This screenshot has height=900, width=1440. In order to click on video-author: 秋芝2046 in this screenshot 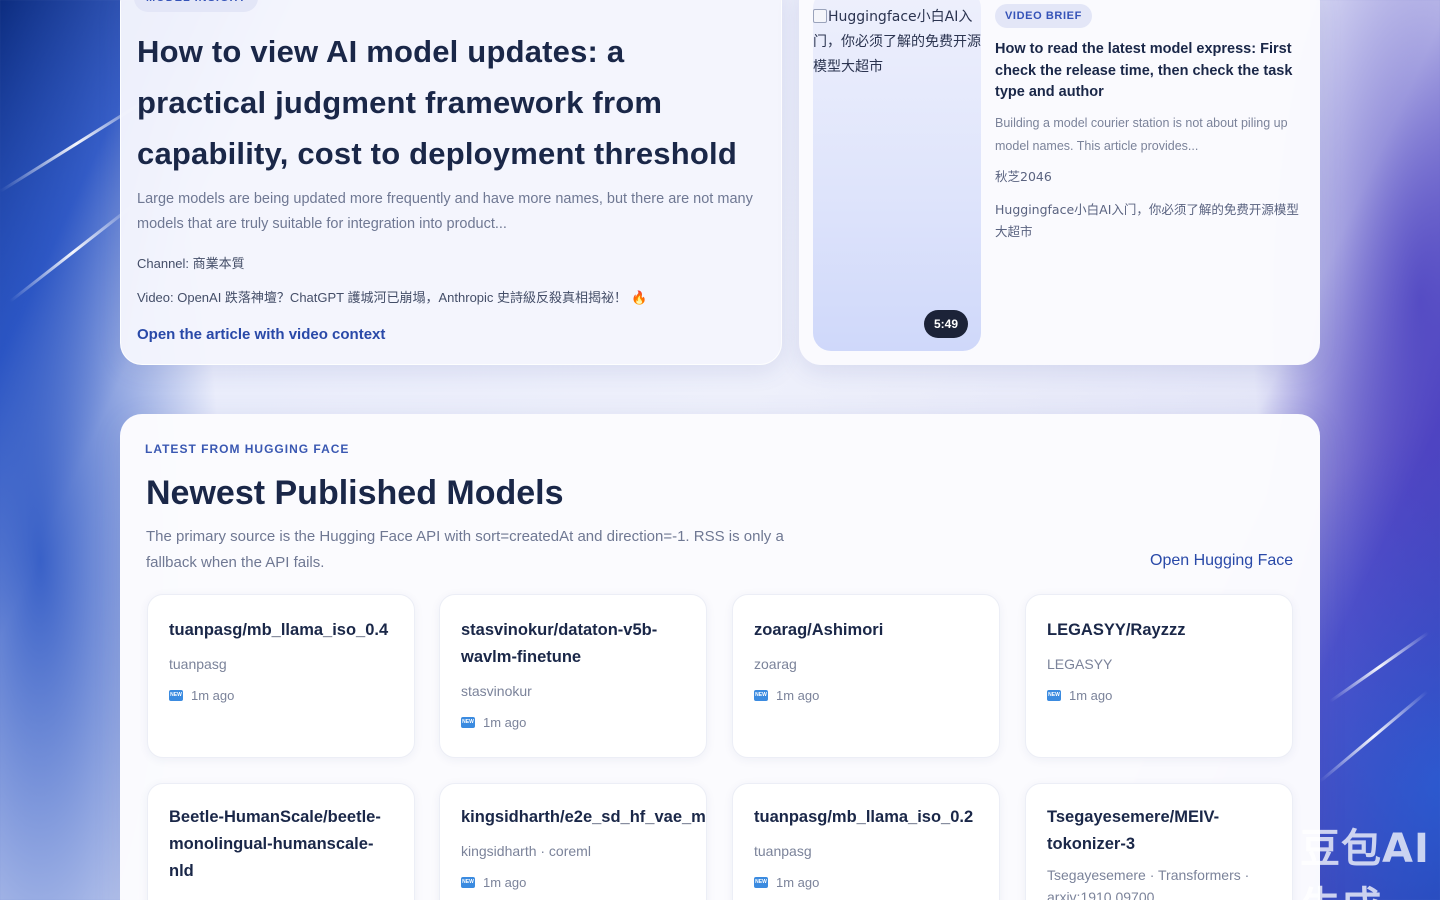, I will do `click(1023, 176)`.